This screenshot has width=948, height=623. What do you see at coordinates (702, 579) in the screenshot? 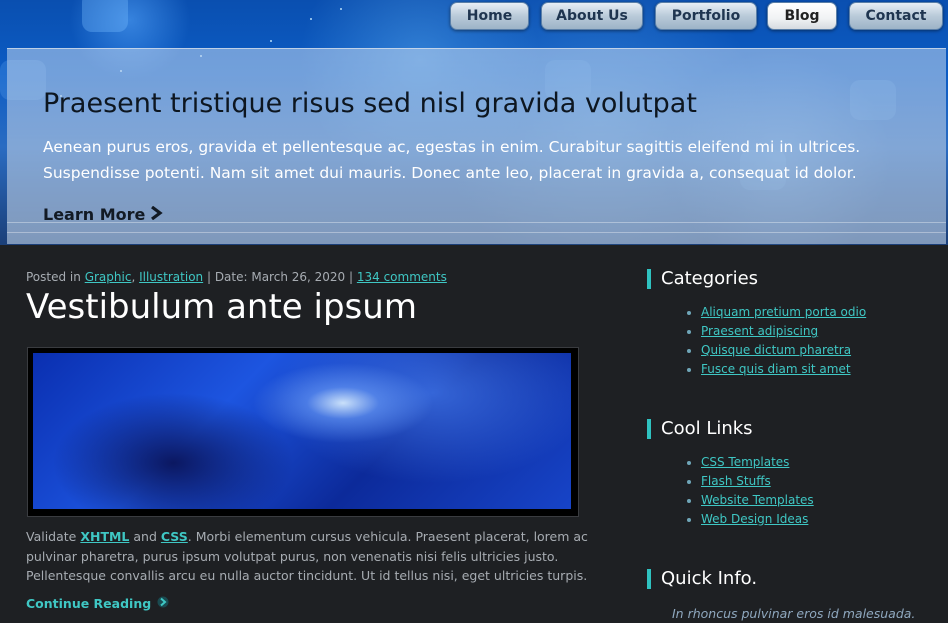
I see `quick-info-heading: Quick Info.` at bounding box center [702, 579].